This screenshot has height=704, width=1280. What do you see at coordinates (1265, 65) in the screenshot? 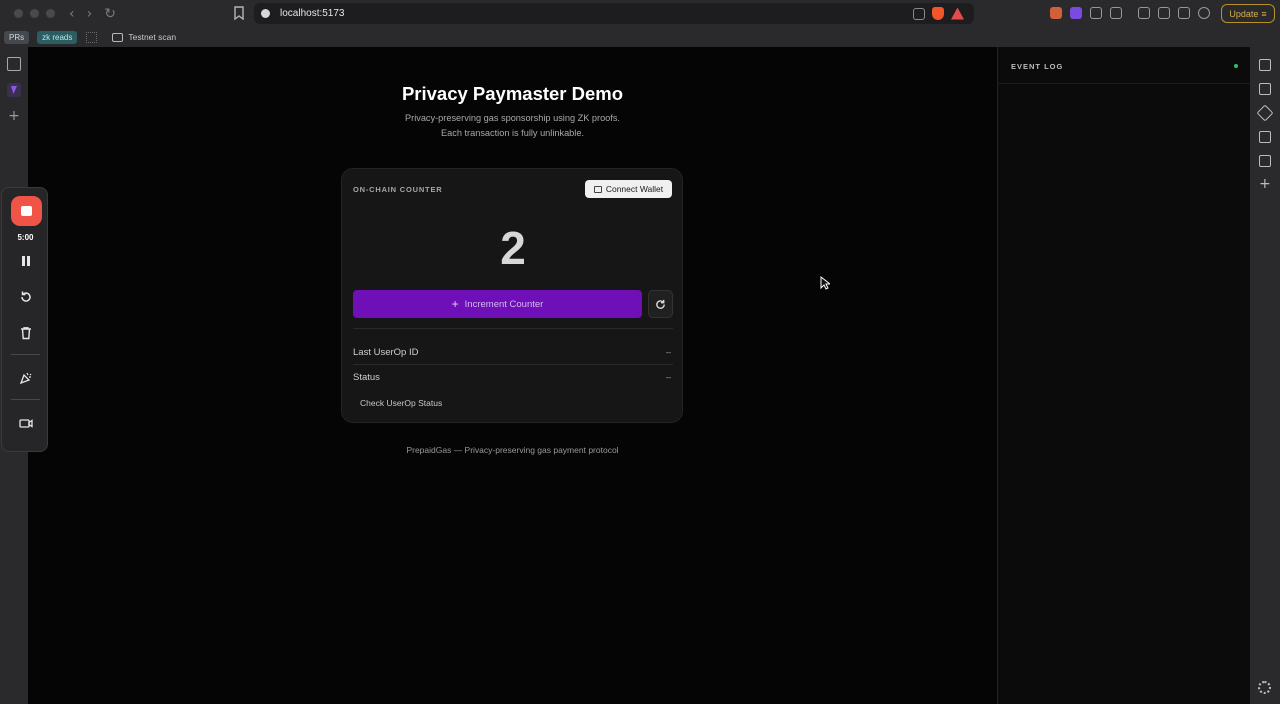
I see `reading-list-icon` at bounding box center [1265, 65].